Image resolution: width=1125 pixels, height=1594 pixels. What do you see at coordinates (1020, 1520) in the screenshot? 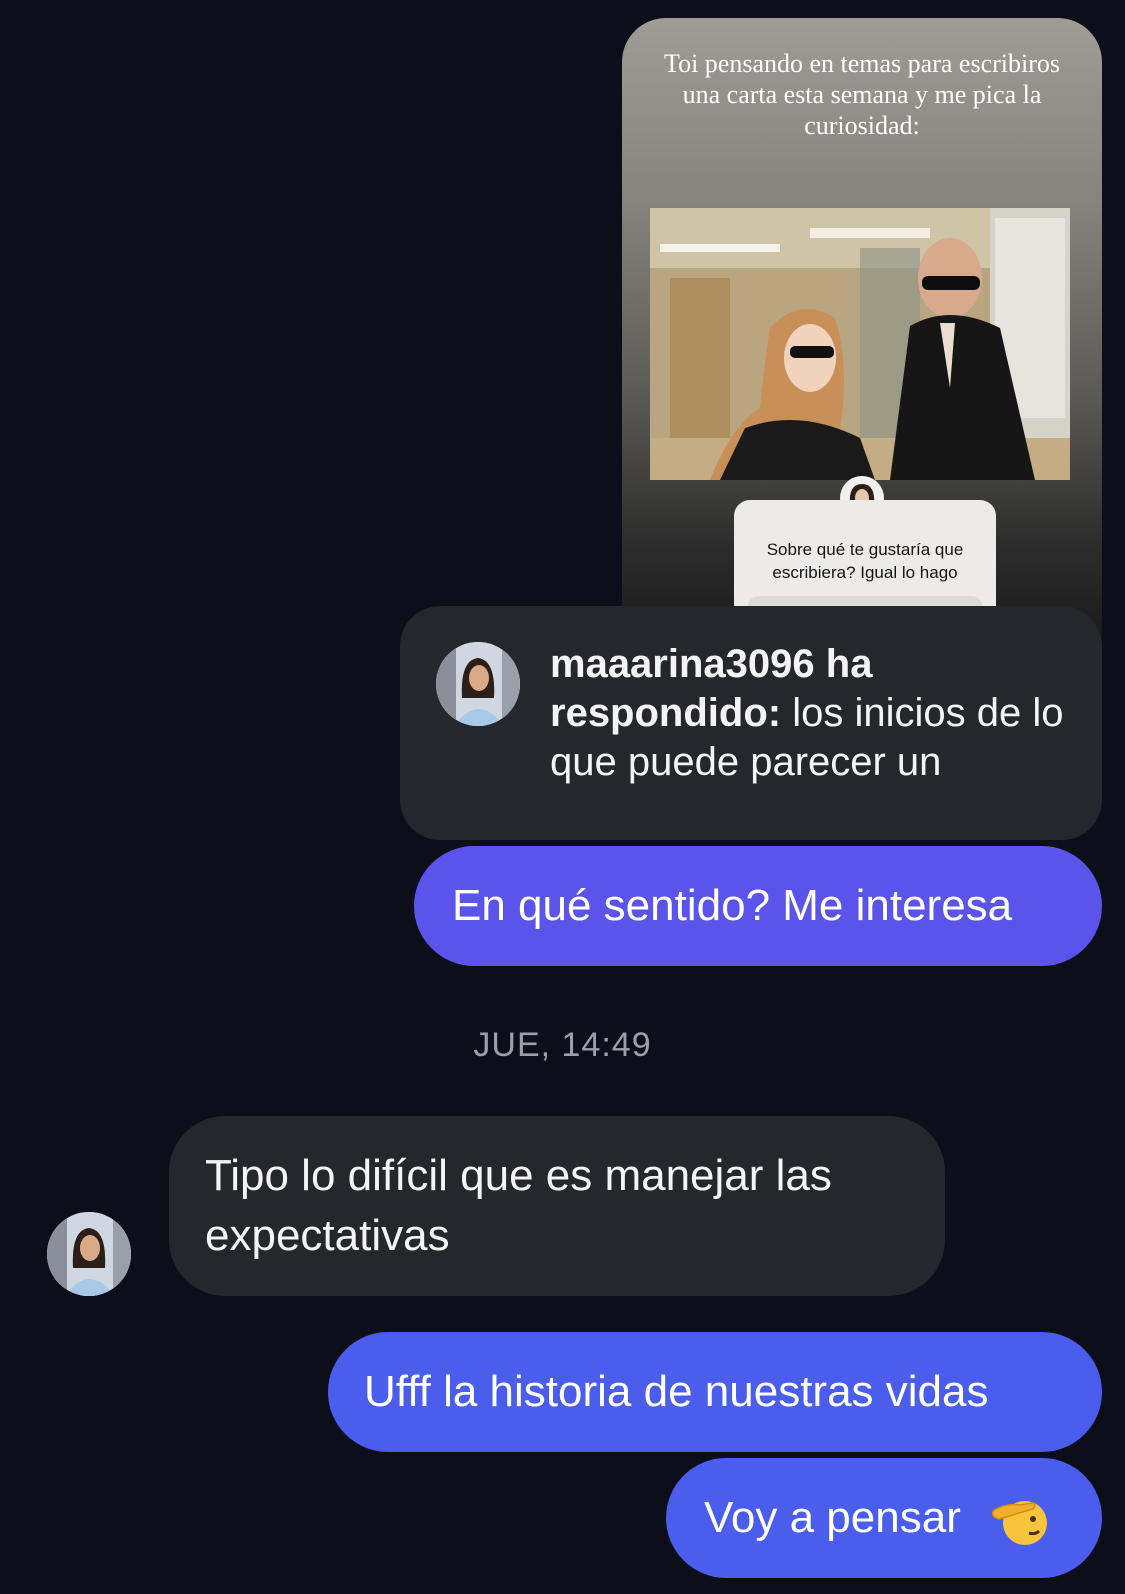
I see `saluting-face-icon` at bounding box center [1020, 1520].